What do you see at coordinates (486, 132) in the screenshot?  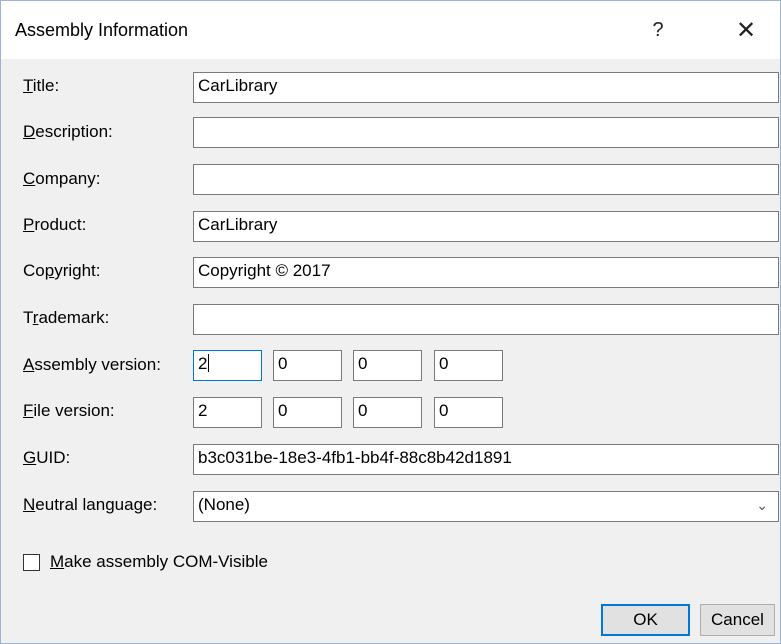 I see `description-input` at bounding box center [486, 132].